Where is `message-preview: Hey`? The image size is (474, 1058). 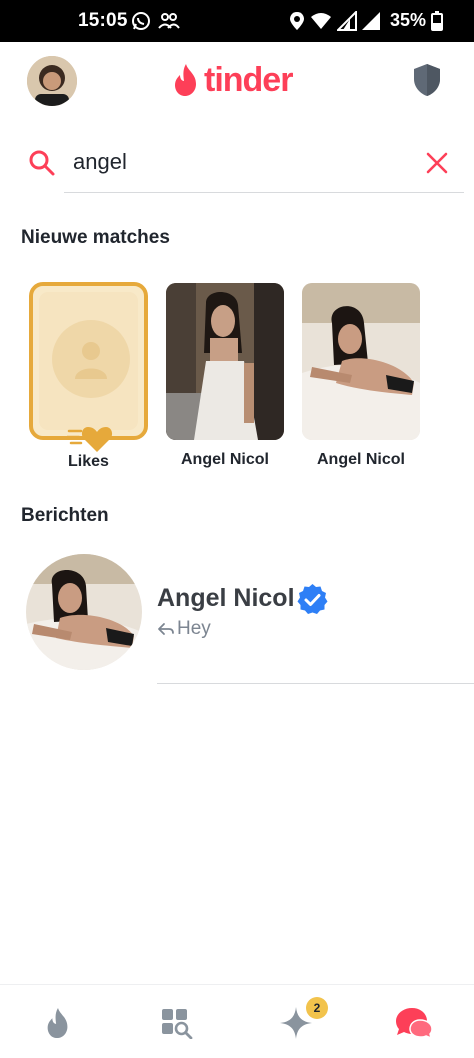
message-preview: Hey is located at coordinates (184, 629).